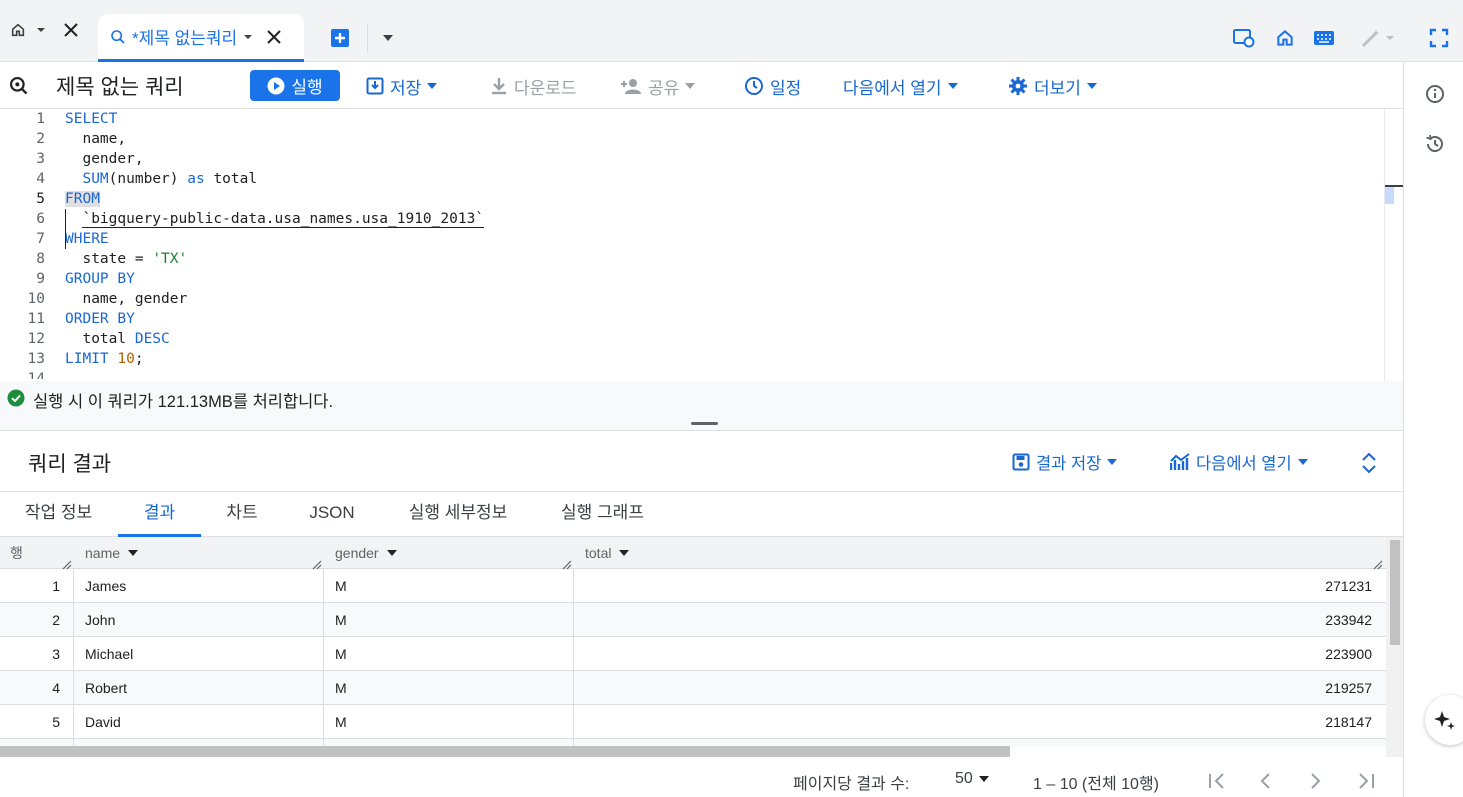  I want to click on save-button: 저장, so click(402, 86).